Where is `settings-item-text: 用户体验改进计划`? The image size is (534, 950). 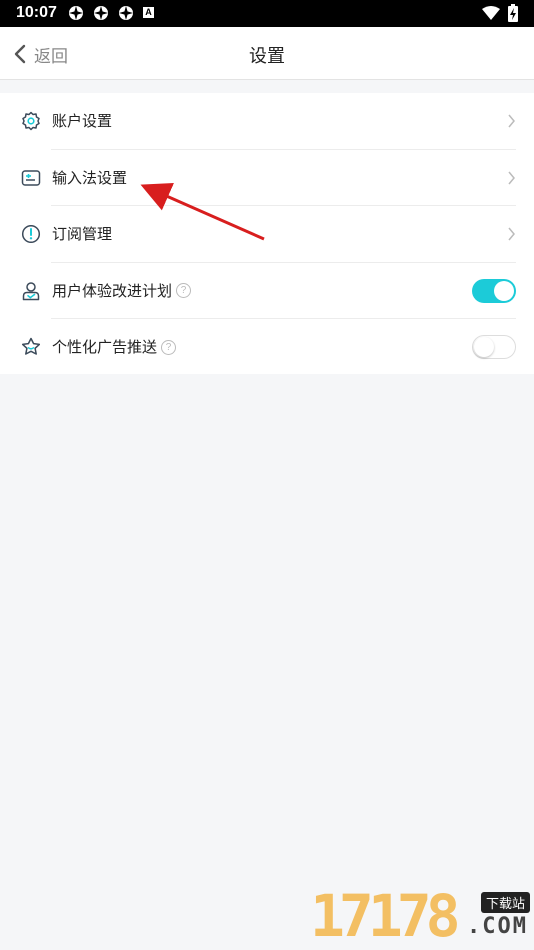 settings-item-text: 用户体验改进计划 is located at coordinates (112, 290).